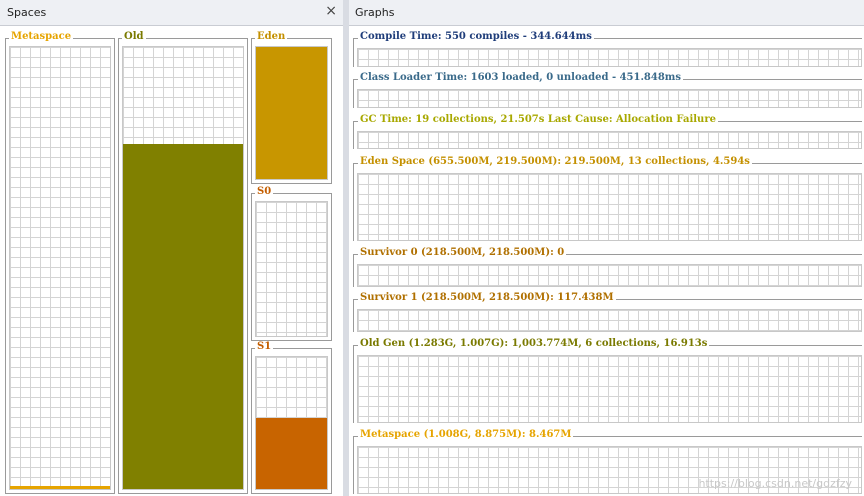 The width and height of the screenshot is (864, 496). Describe the element at coordinates (346, 248) in the screenshot. I see `panel-divider` at that location.